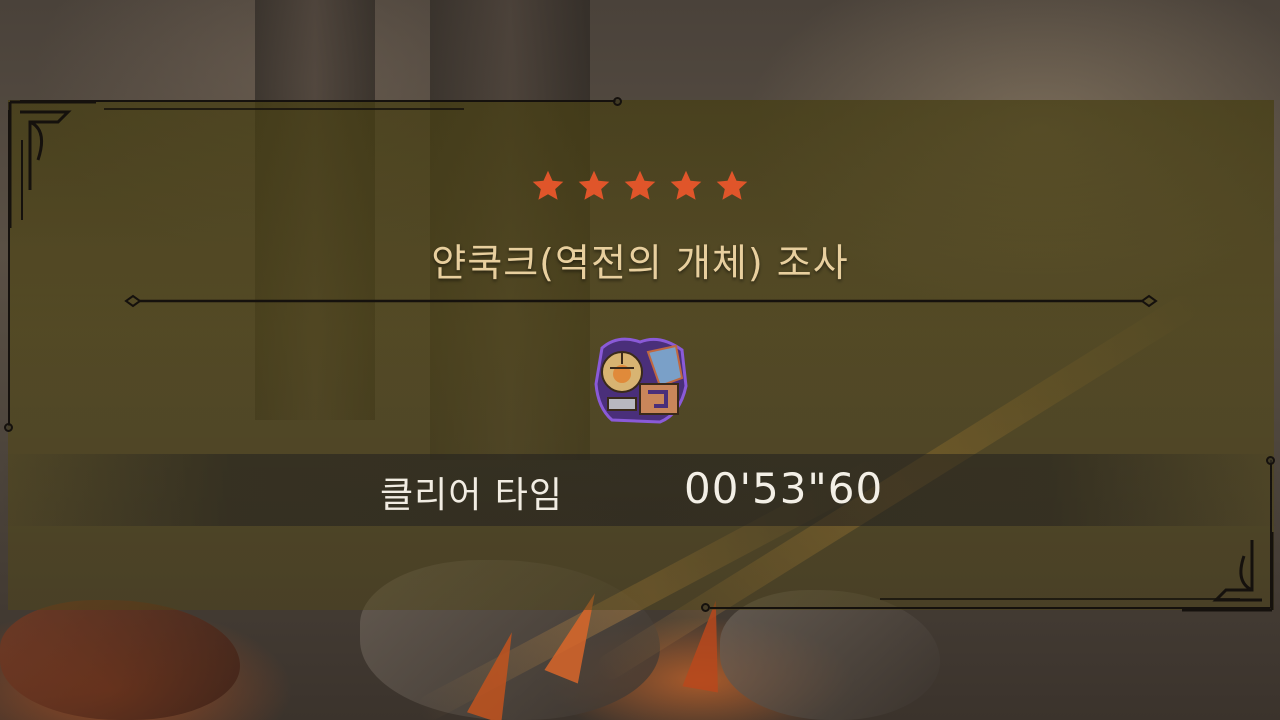 The image size is (1280, 720). Describe the element at coordinates (472, 495) in the screenshot. I see `clear-time-label: 클리어 타임` at that location.